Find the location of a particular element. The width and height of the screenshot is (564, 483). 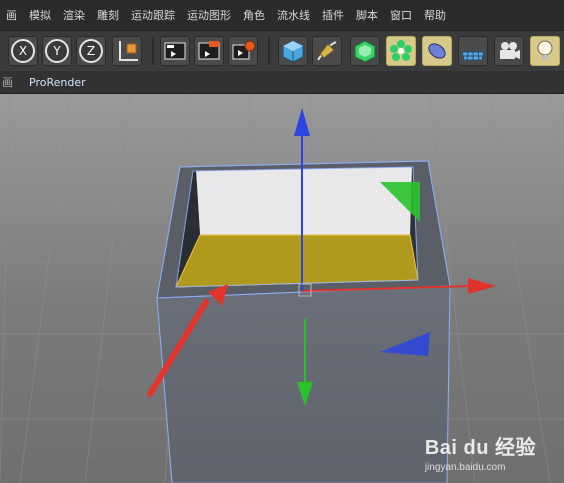

menu-item-simulate: 模拟 is located at coordinates (40, 15).